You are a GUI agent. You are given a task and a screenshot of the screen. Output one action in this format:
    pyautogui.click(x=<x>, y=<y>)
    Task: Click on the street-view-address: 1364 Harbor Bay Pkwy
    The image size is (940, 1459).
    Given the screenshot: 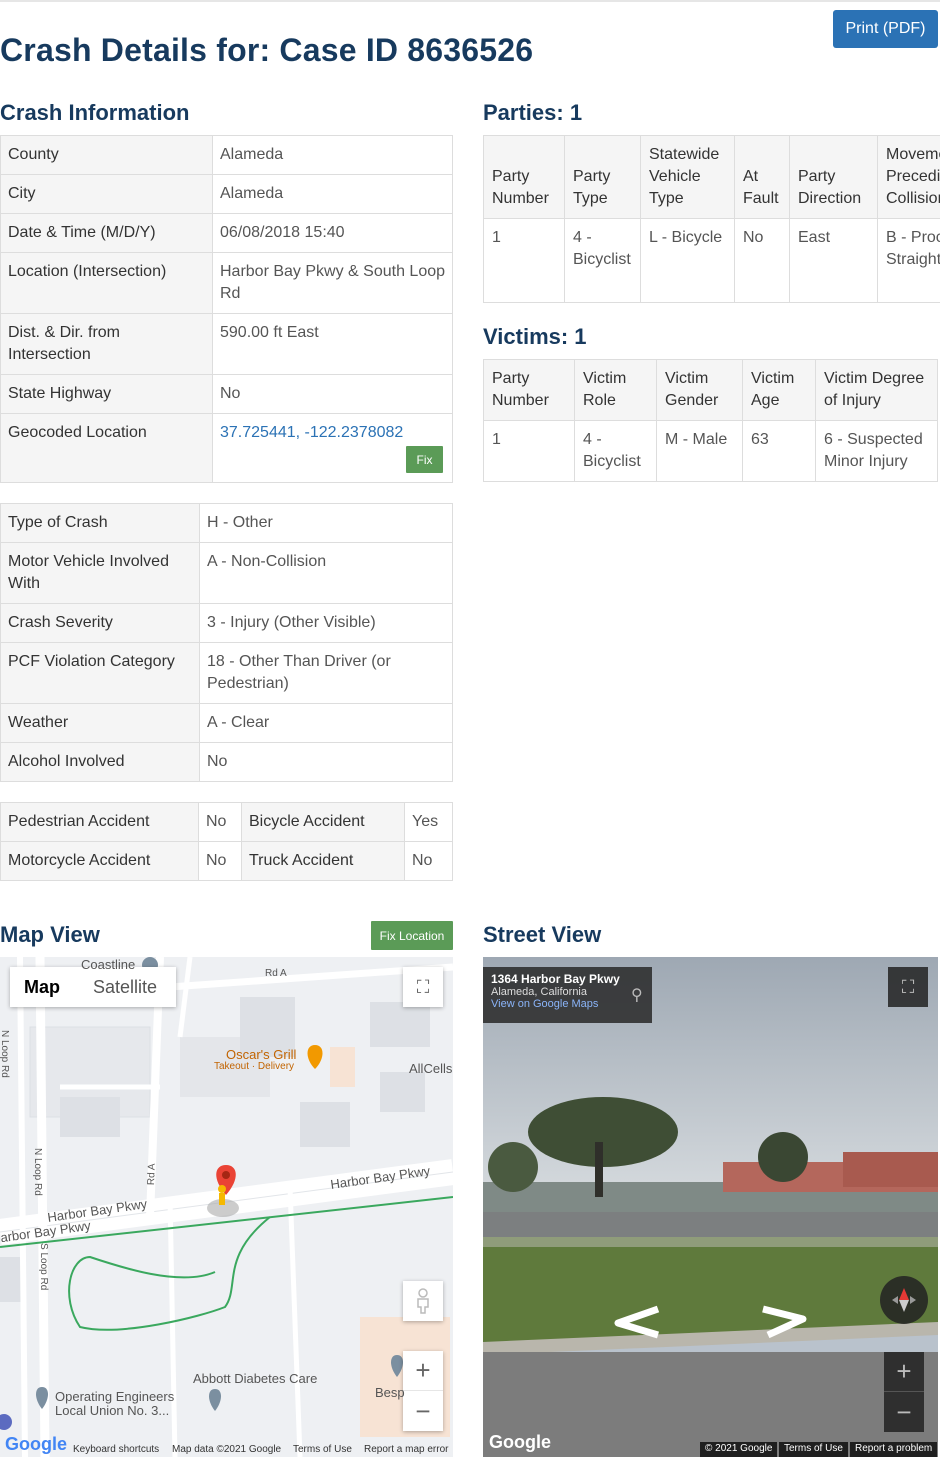 What is the action you would take?
    pyautogui.click(x=555, y=979)
    